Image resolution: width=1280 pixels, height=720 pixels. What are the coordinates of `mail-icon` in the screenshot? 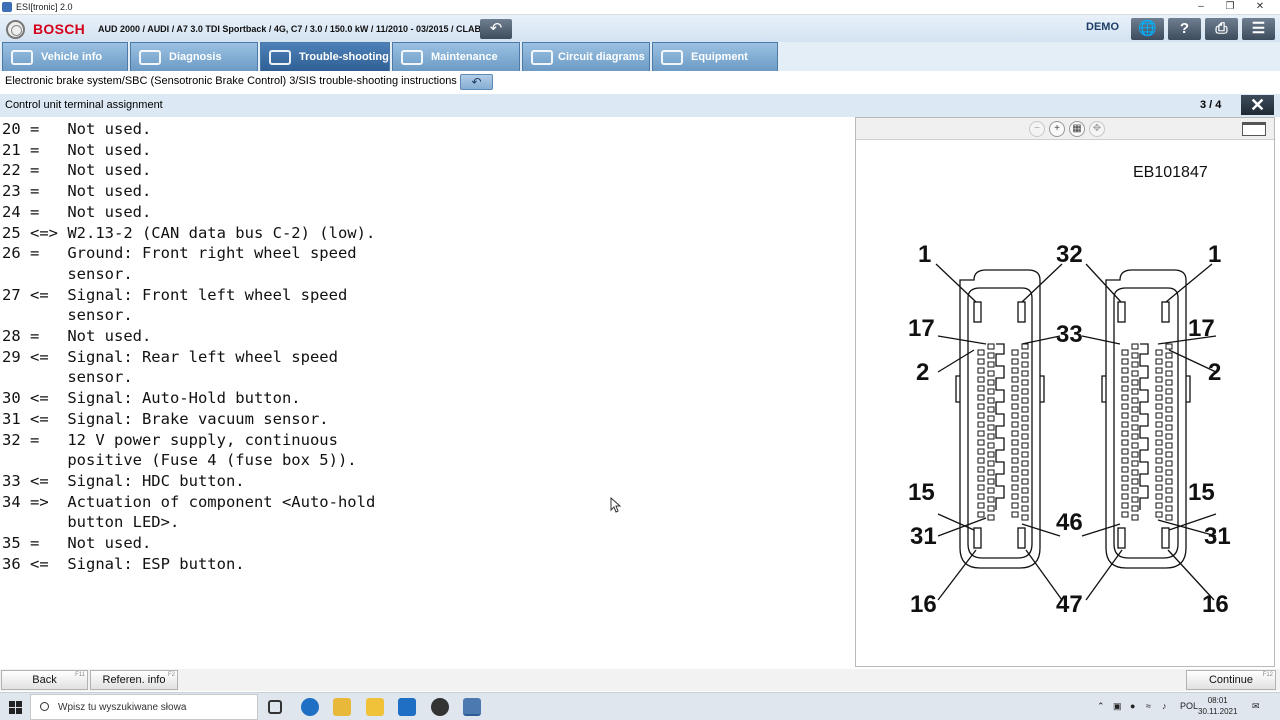 It's located at (407, 707).